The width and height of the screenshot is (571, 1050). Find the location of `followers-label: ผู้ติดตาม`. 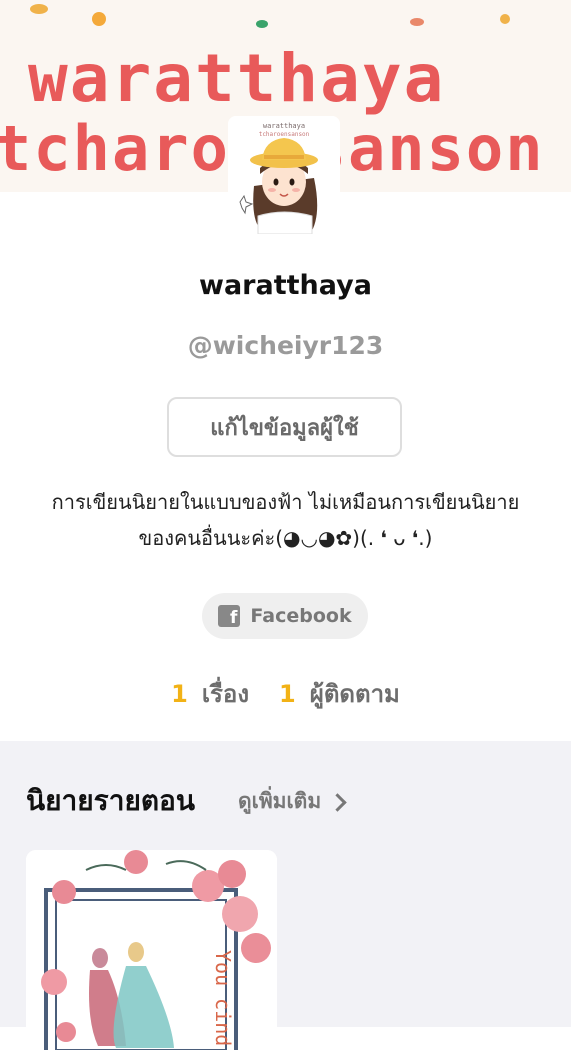

followers-label: ผู้ติดตาม is located at coordinates (354, 694).